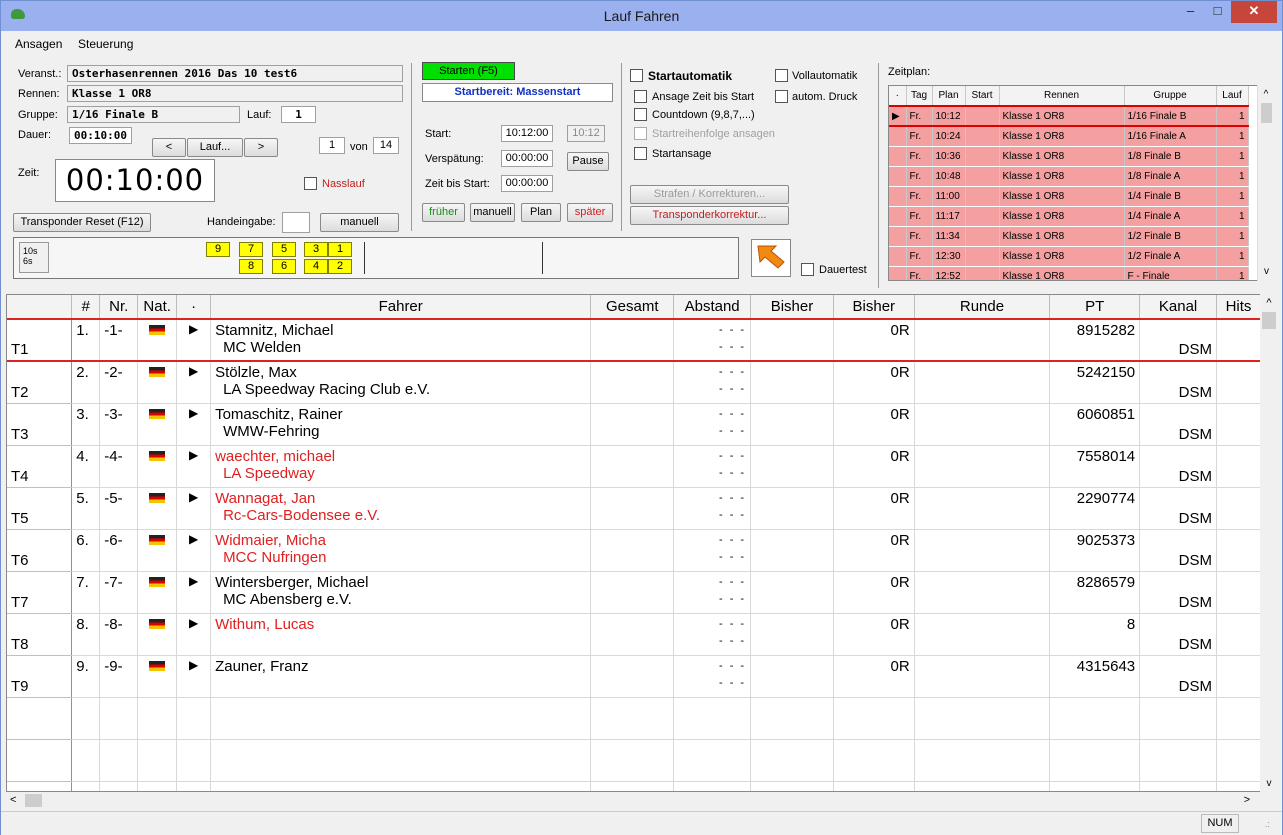 The width and height of the screenshot is (1283, 835). Describe the element at coordinates (1247, 800) in the screenshot. I see `scroll-right-icon: >` at that location.